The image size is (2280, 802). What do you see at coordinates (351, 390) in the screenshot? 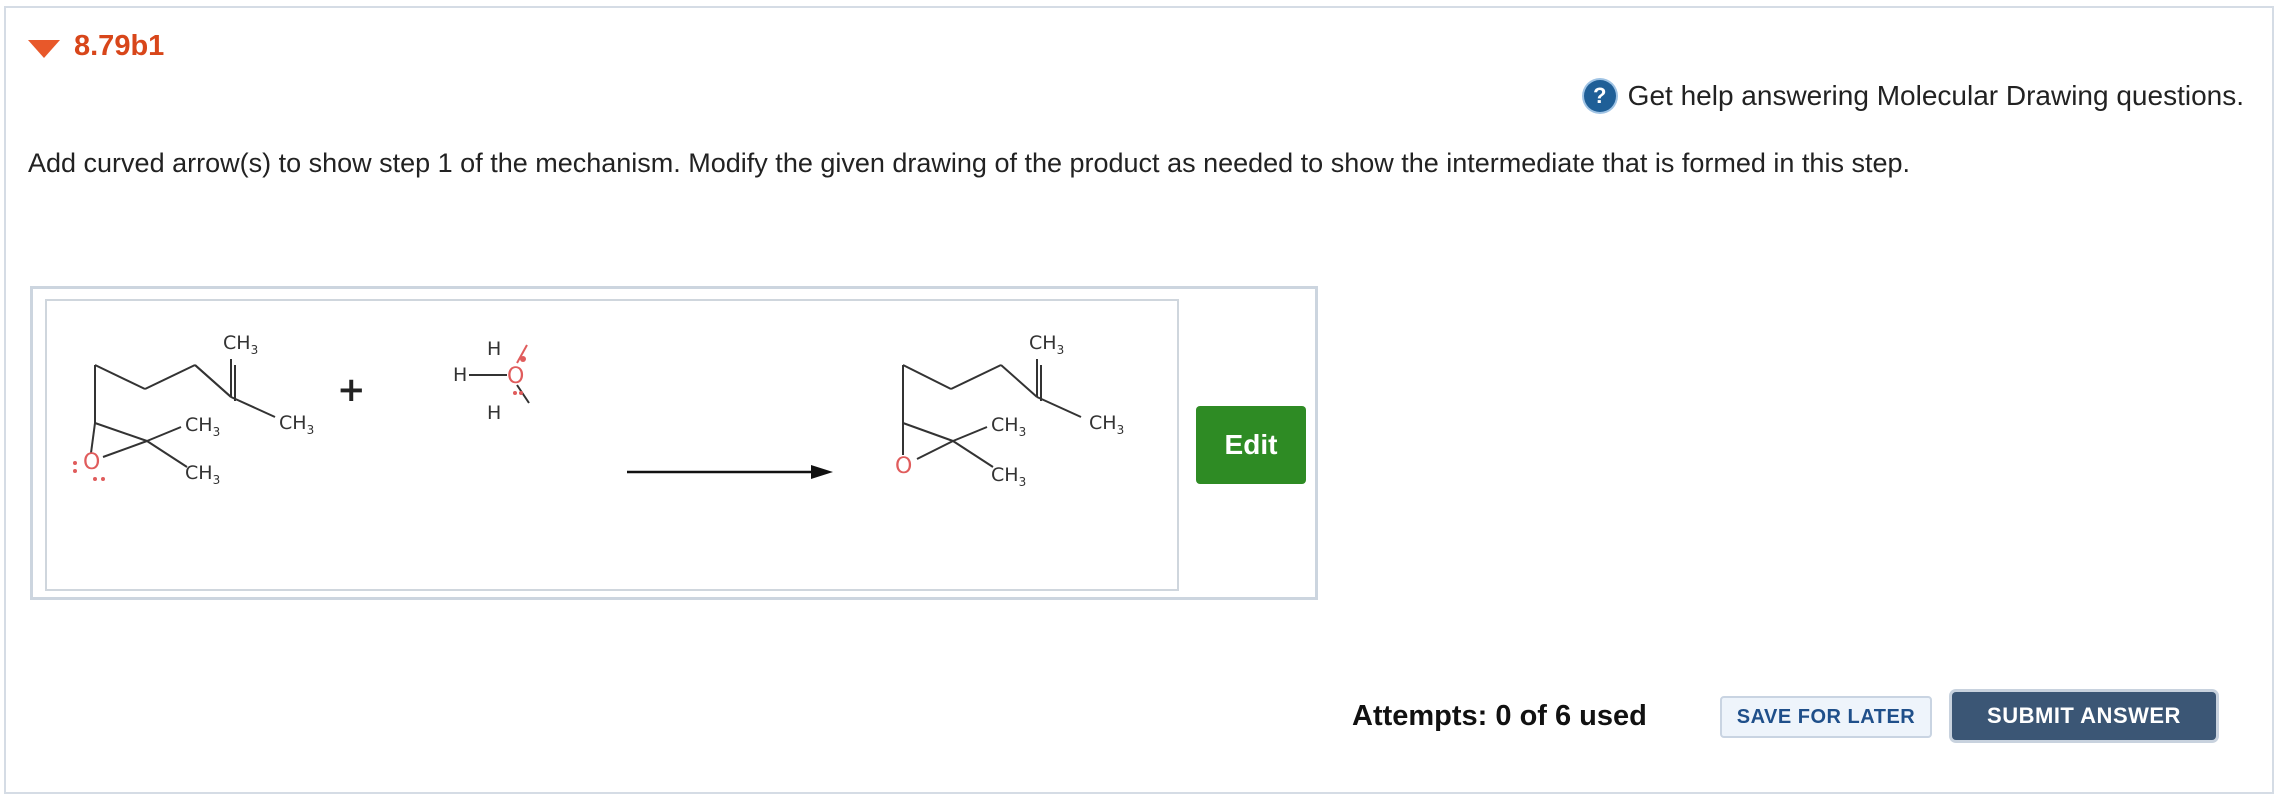
I see `plus-sign: +` at bounding box center [351, 390].